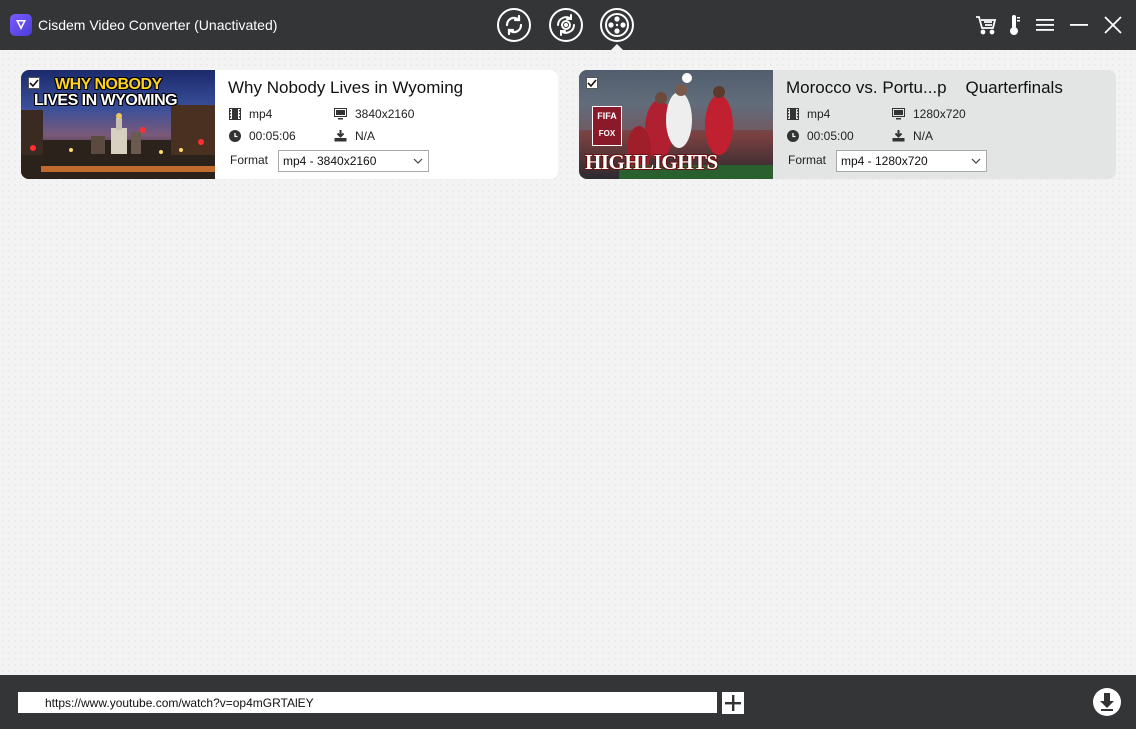 The image size is (1136, 729). I want to click on video-thumbnail: WHY NOBODY LIVES IN WYOMING, so click(118, 124).